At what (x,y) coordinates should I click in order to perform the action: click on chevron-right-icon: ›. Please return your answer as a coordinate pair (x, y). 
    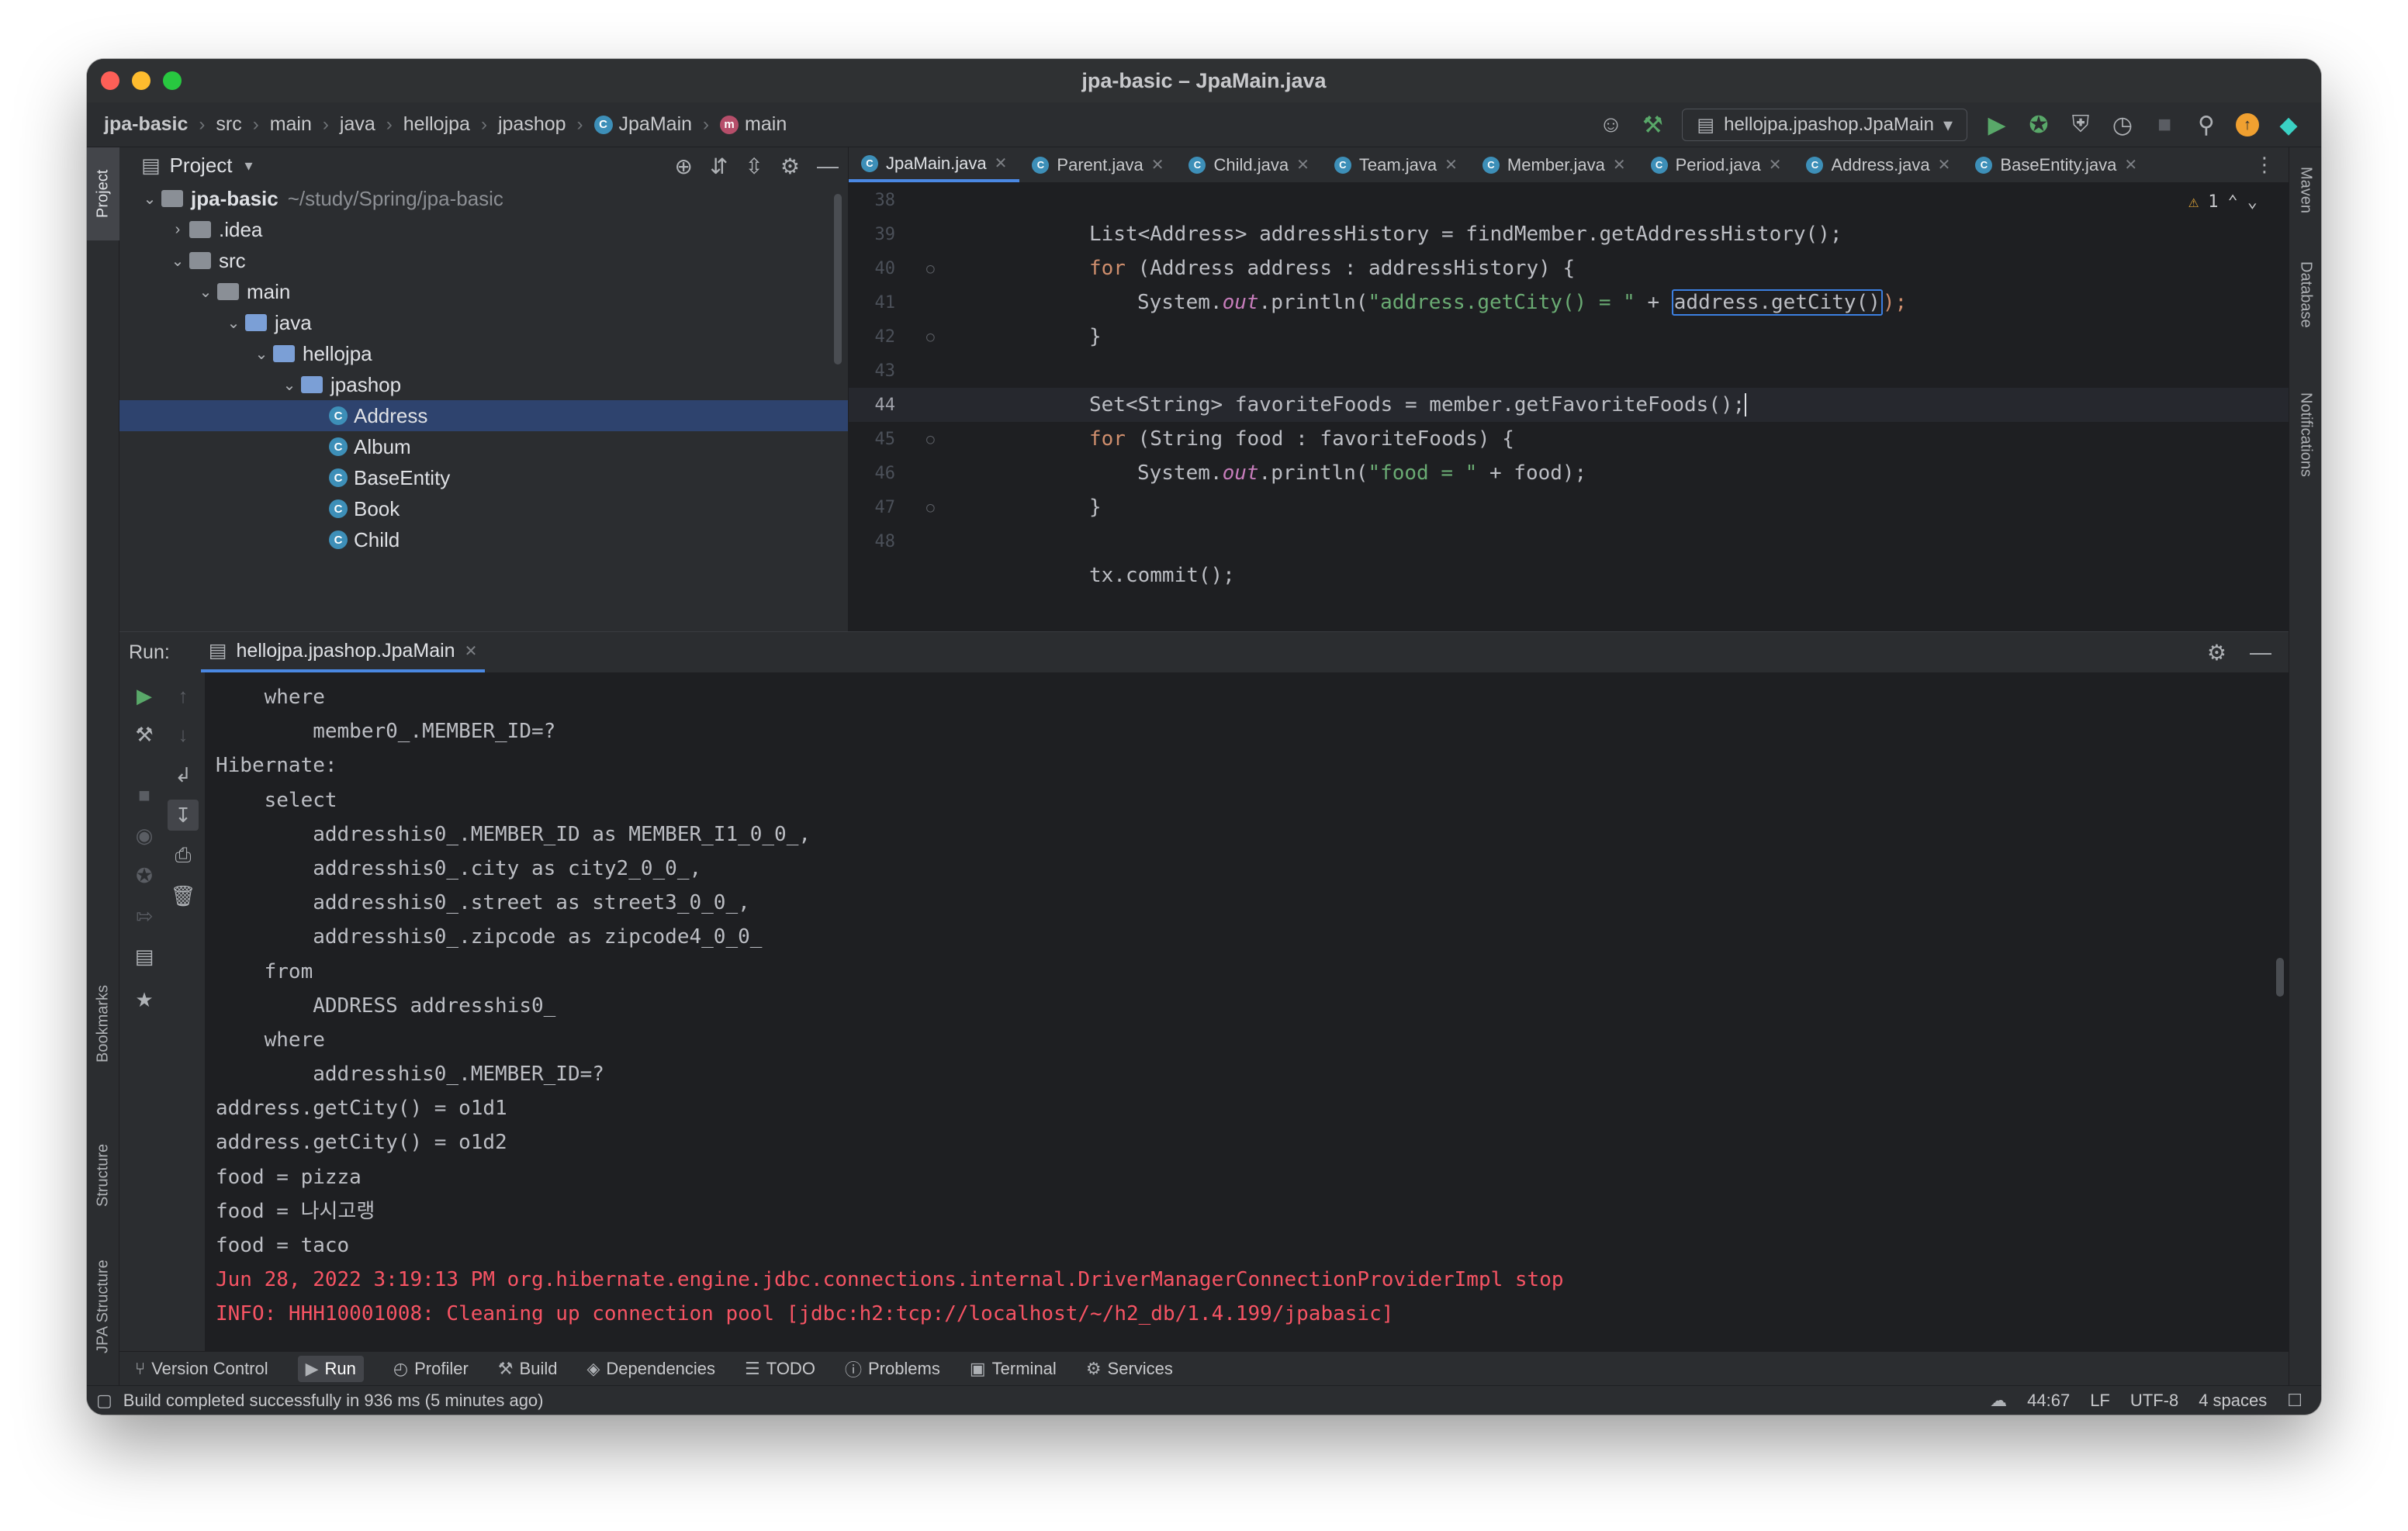
    Looking at the image, I should click on (177, 230).